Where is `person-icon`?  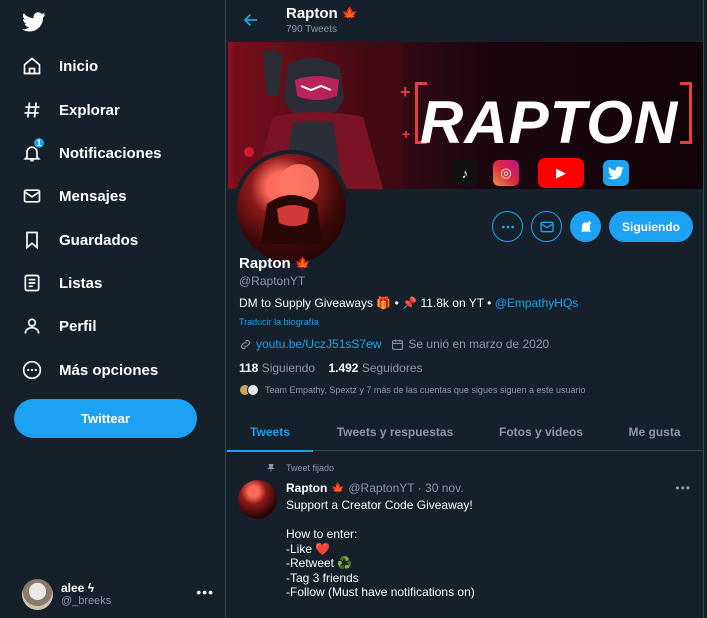
person-icon is located at coordinates (32, 326).